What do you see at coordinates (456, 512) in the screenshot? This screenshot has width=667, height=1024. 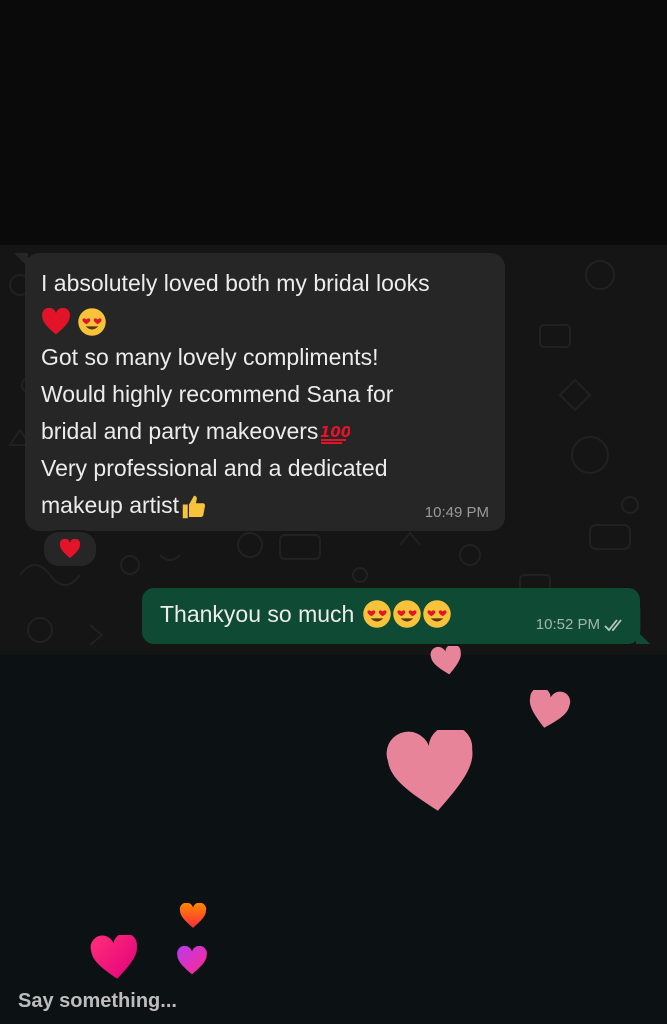 I see `message-timestamp: 10:49 PM` at bounding box center [456, 512].